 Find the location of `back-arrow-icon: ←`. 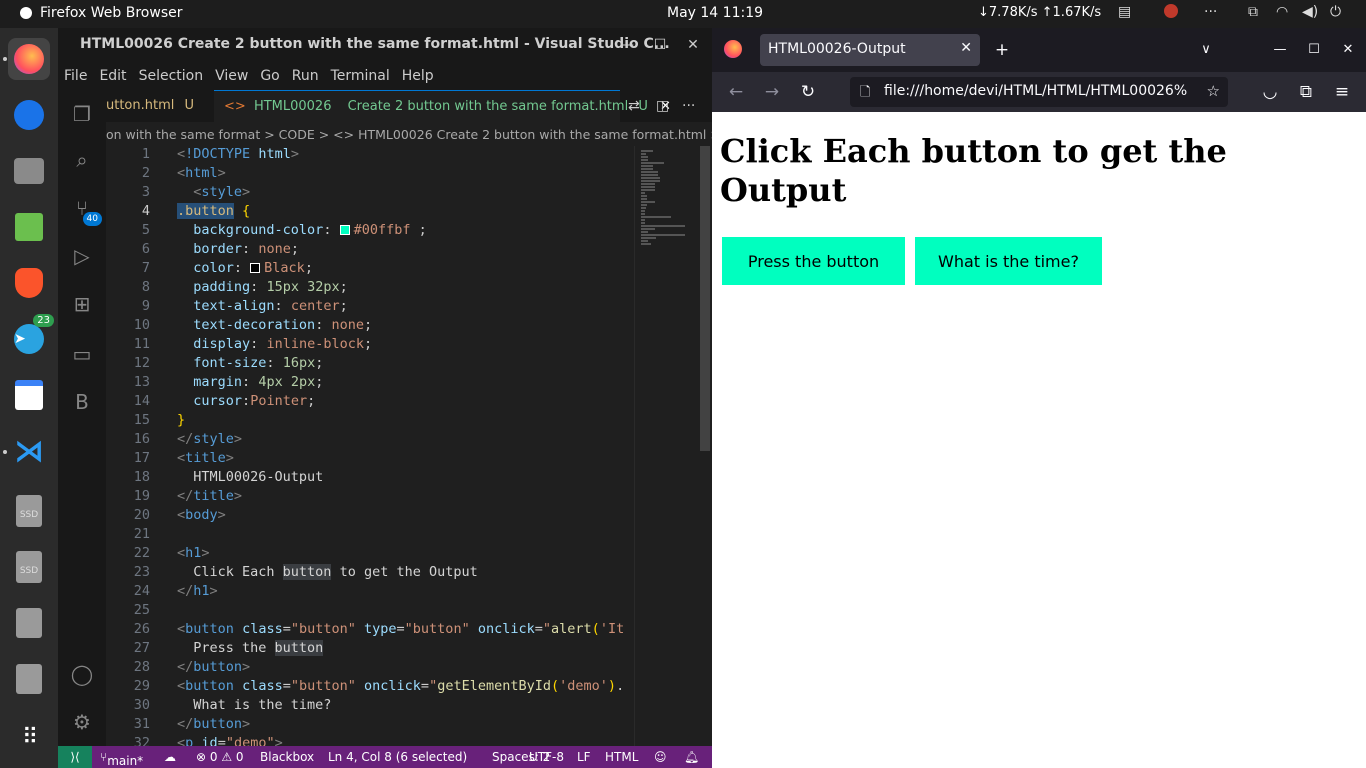

back-arrow-icon: ← is located at coordinates (736, 92).